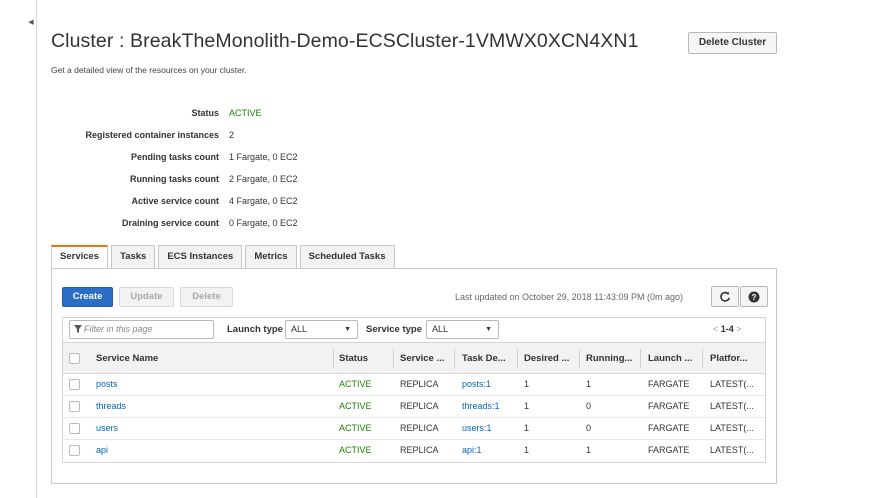 The image size is (881, 498). Describe the element at coordinates (205, 113) in the screenshot. I see `detail-label: Status` at that location.